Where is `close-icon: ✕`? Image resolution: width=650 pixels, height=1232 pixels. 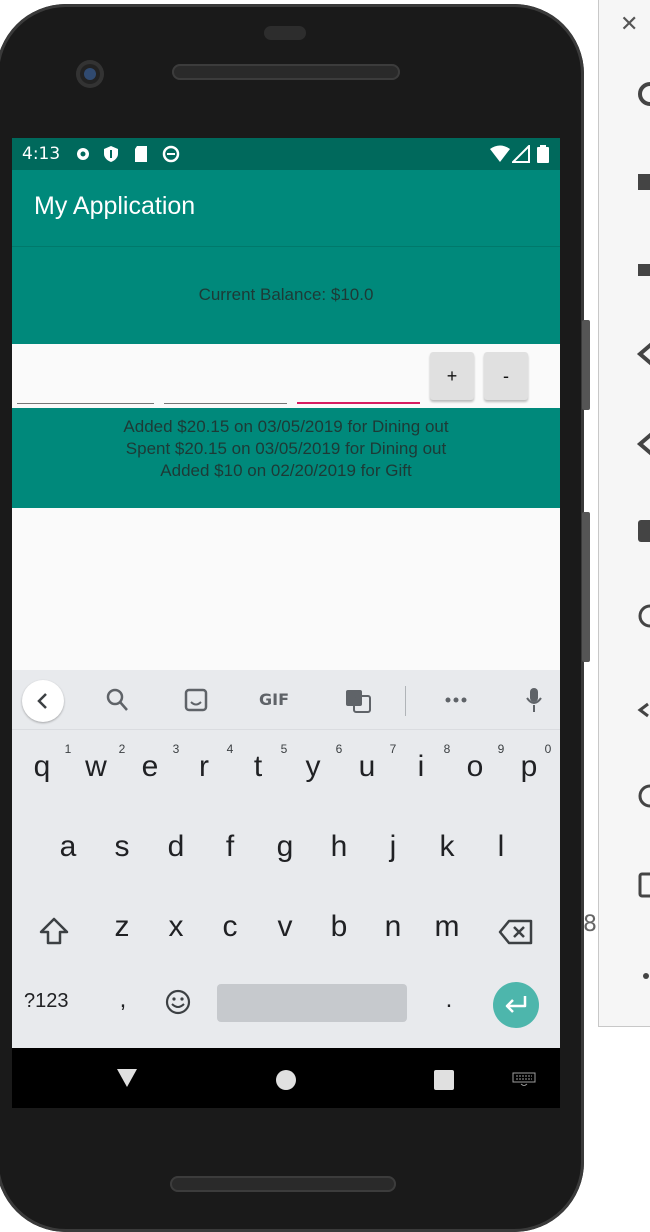 close-icon: ✕ is located at coordinates (629, 24).